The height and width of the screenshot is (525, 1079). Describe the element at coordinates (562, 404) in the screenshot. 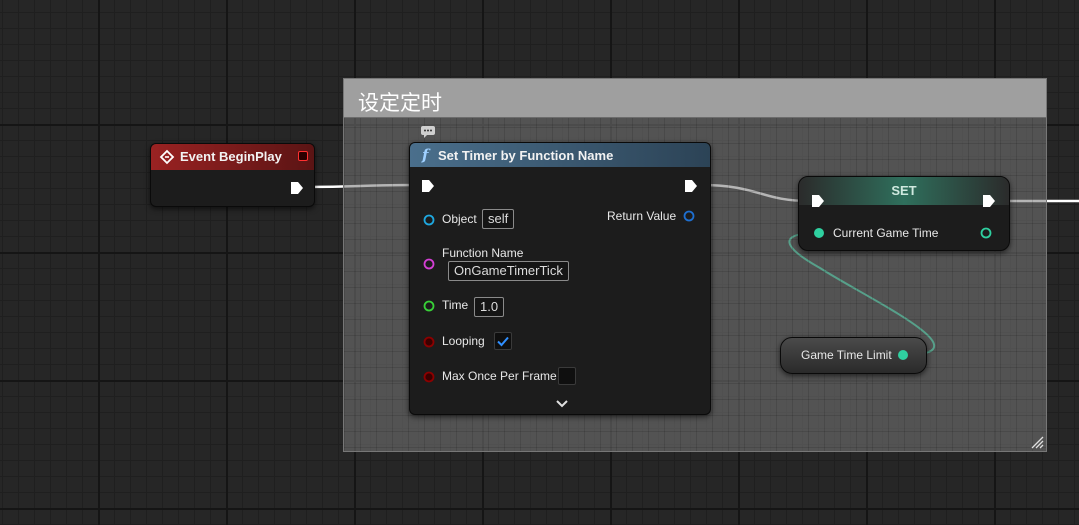

I see `chevron-down-icon` at that location.